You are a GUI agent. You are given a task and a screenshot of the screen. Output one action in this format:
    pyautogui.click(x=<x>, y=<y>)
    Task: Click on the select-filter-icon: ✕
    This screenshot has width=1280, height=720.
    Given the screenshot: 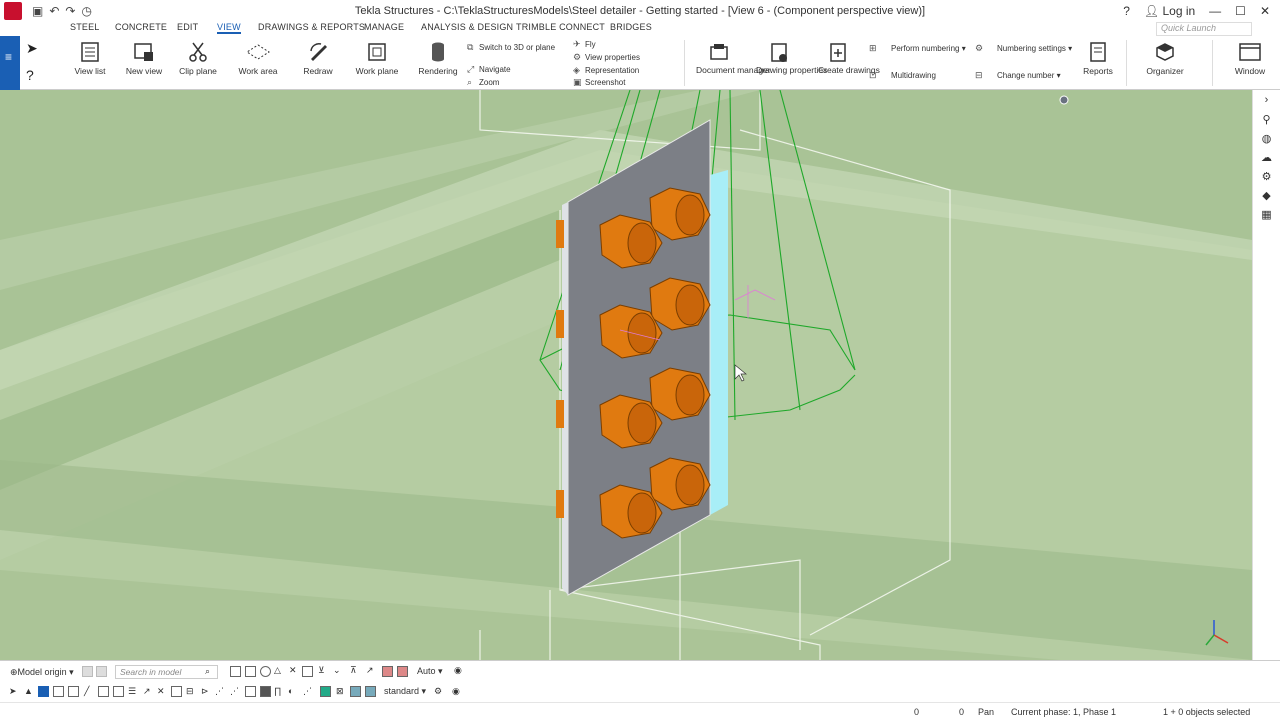 What is the action you would take?
    pyautogui.click(x=161, y=691)
    